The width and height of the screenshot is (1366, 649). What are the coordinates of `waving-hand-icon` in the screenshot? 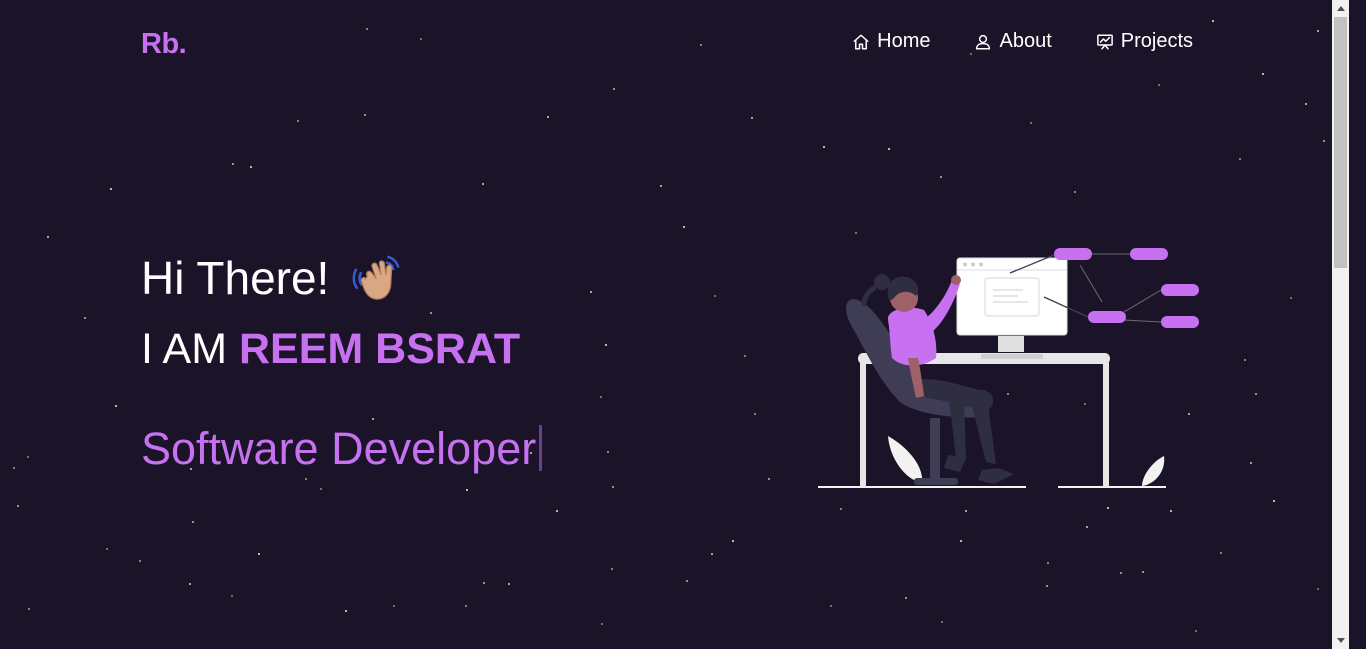 It's located at (376, 277).